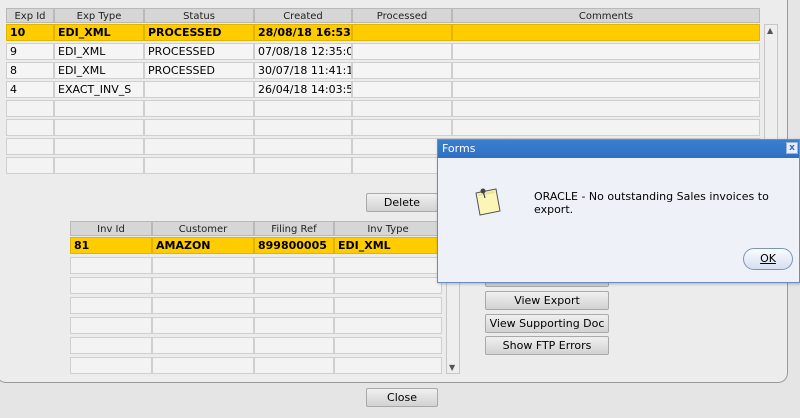 The image size is (800, 418). What do you see at coordinates (99, 89) in the screenshot?
I see `table-cell: EXACT_INV_S` at bounding box center [99, 89].